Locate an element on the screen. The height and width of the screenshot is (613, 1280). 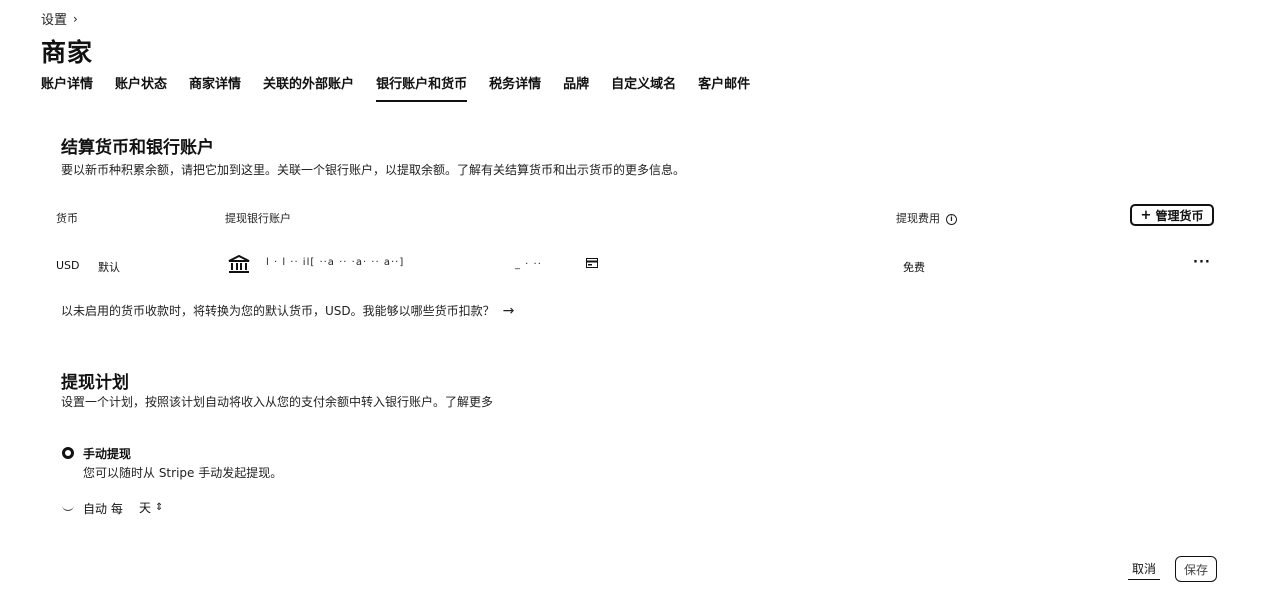
manual-payout-sublabel: 您可以随时从 Stripe 手动发起提现。 is located at coordinates (183, 473).